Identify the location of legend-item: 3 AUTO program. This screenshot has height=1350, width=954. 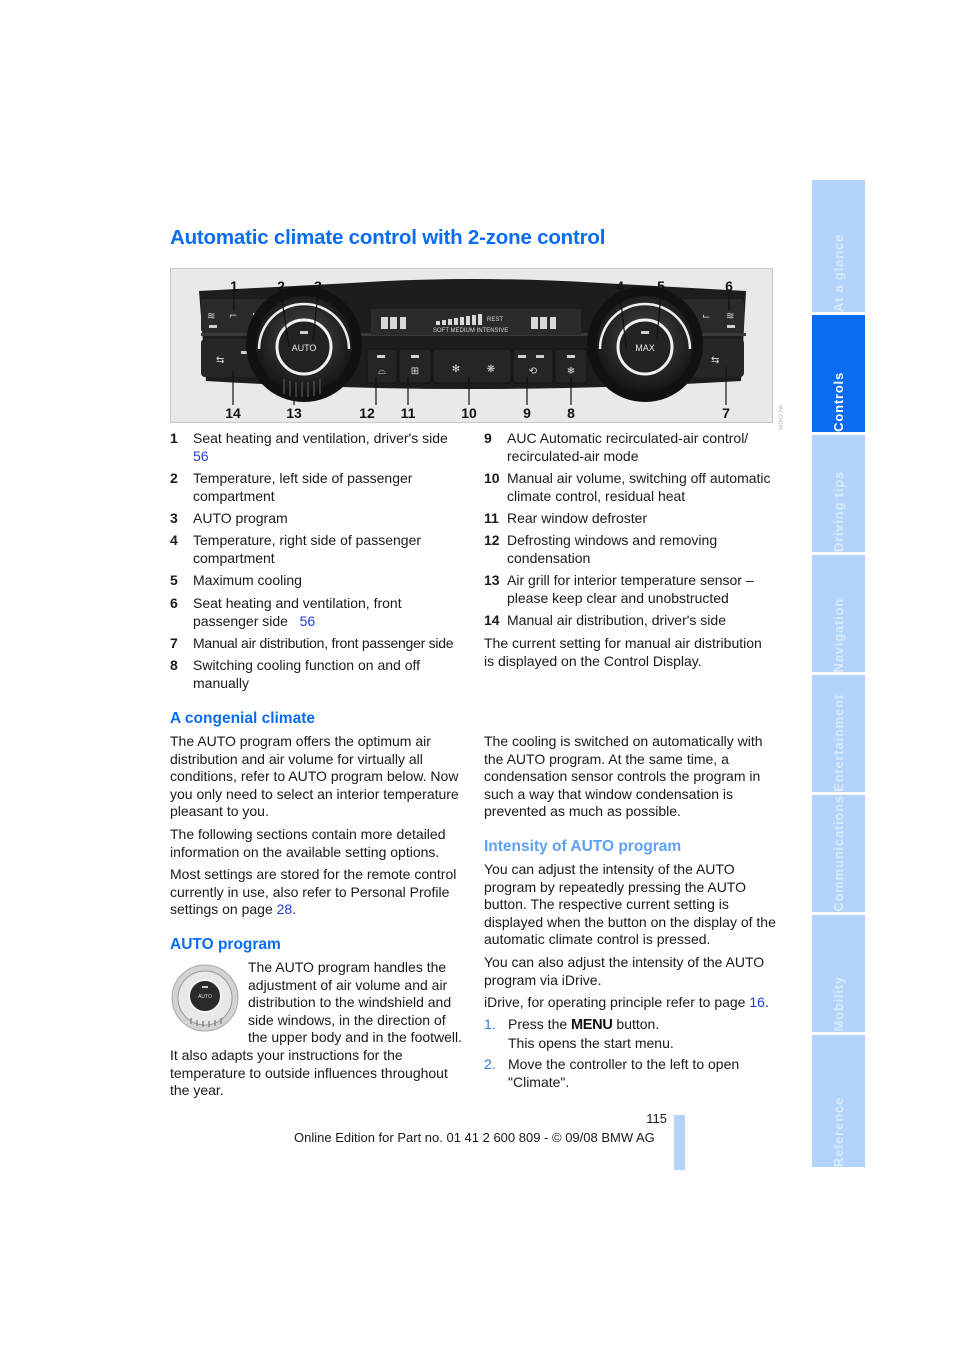
(229, 518).